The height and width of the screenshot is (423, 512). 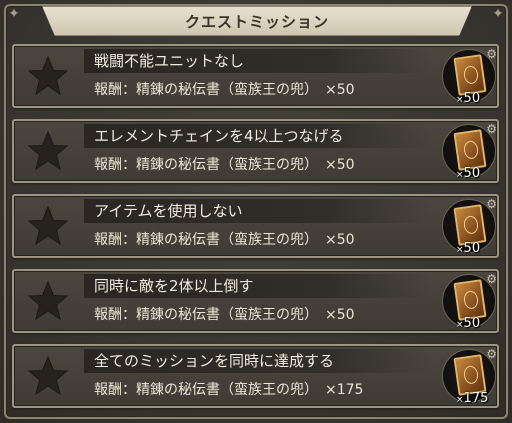 I want to click on mission-title: 同時に敵を2体以上倒す, so click(x=174, y=286).